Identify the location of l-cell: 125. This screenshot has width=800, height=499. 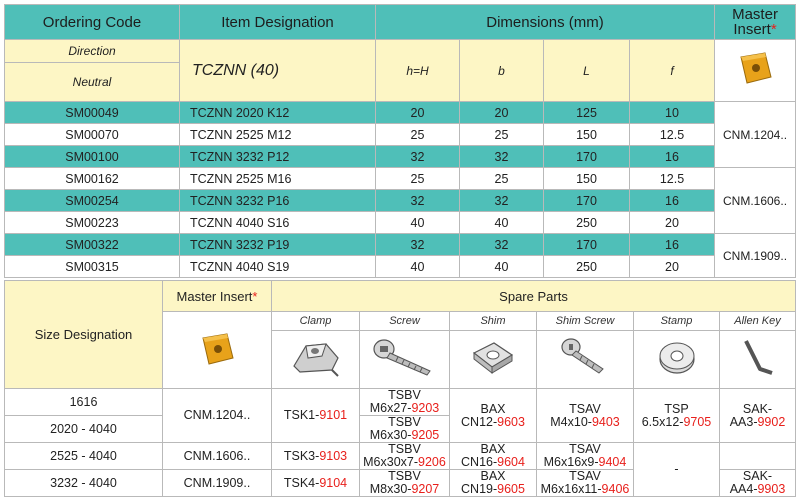
(586, 112).